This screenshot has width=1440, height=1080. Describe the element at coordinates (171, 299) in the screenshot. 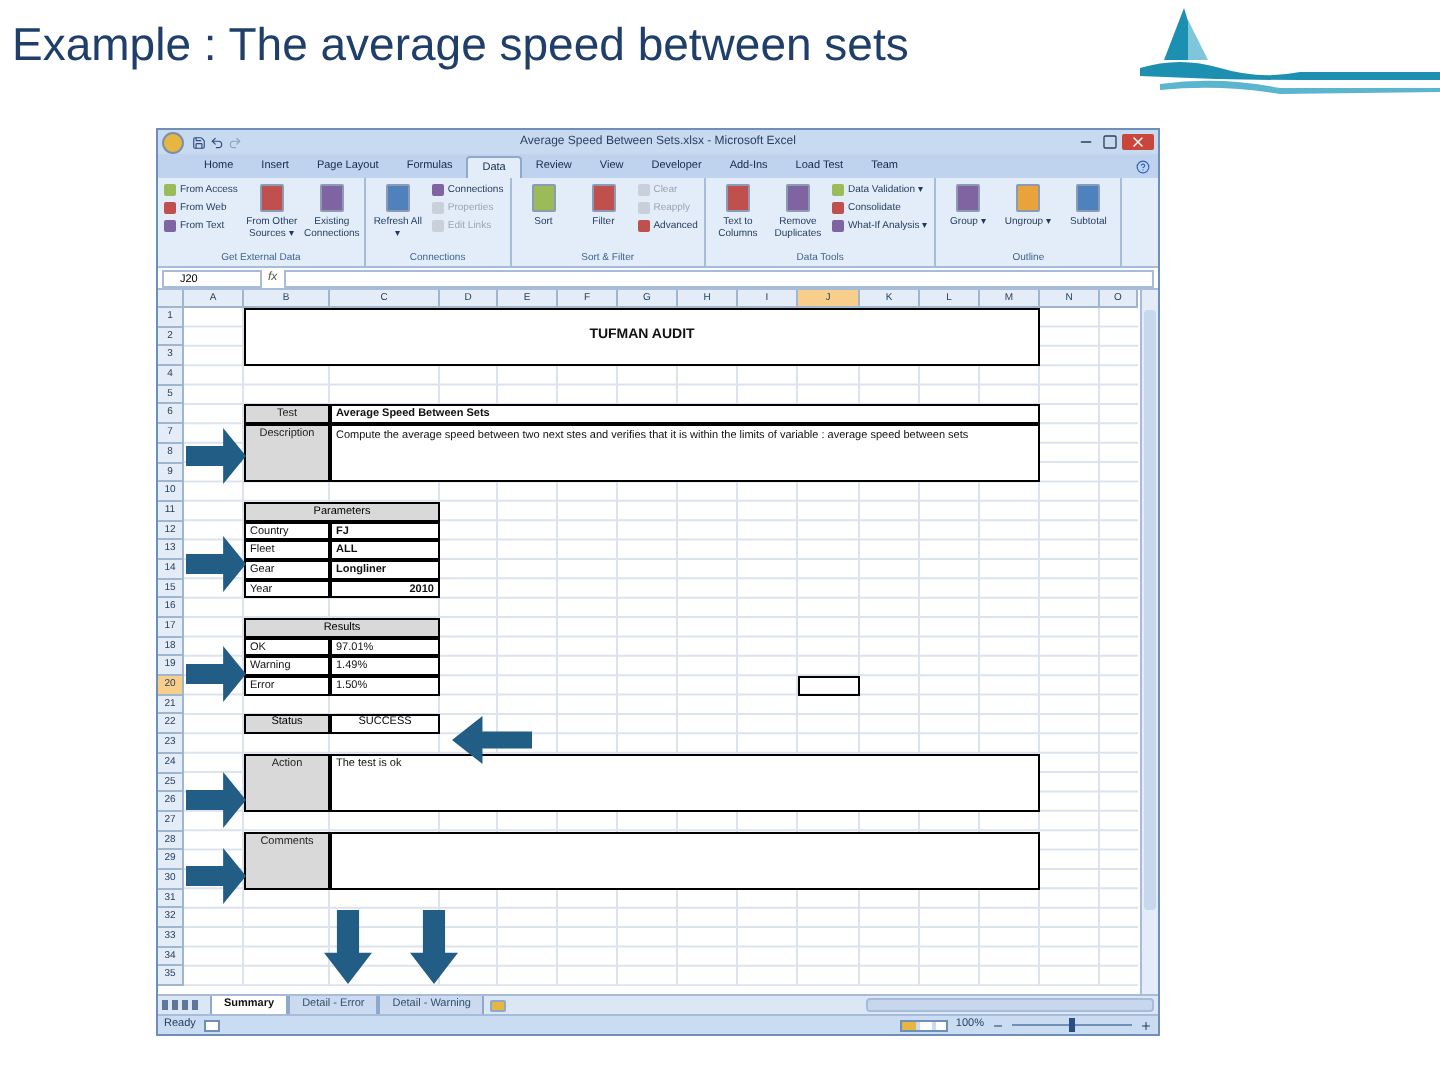

I see `select-all-corner` at that location.